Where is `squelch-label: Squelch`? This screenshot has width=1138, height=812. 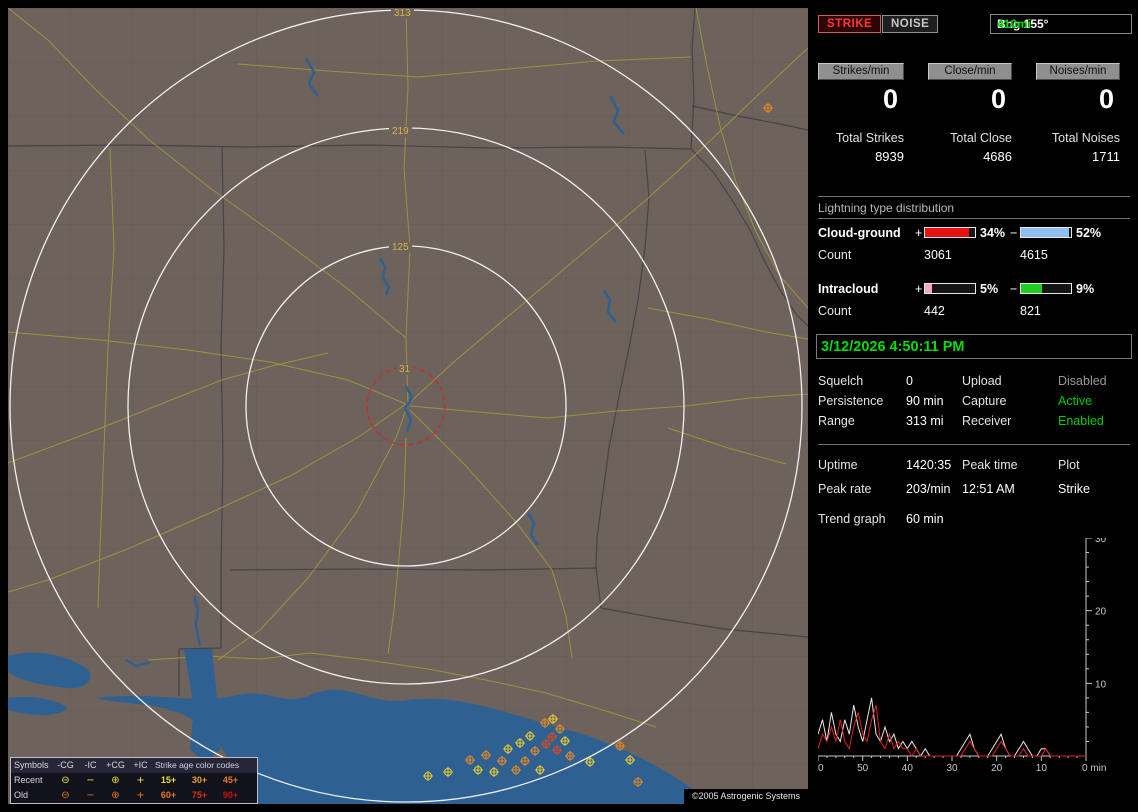 squelch-label: Squelch is located at coordinates (841, 381).